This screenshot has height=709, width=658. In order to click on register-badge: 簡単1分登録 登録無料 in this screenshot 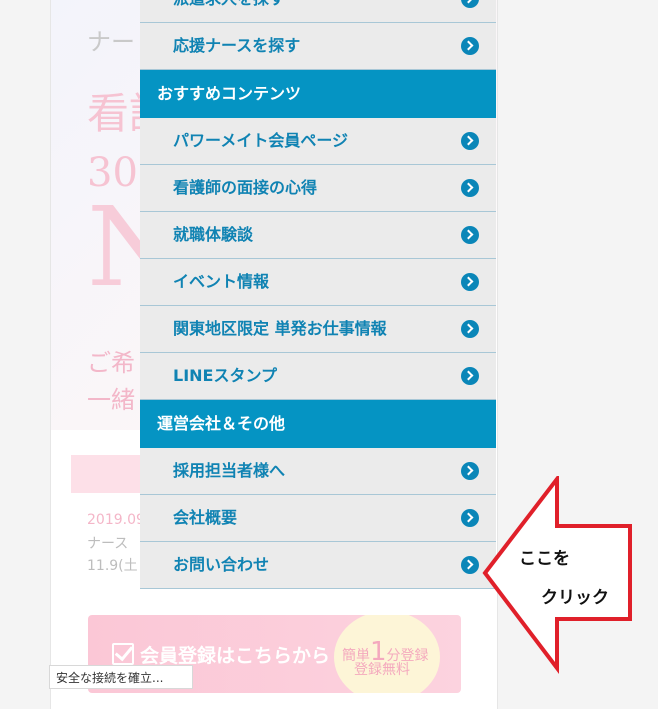, I will do `click(387, 654)`.